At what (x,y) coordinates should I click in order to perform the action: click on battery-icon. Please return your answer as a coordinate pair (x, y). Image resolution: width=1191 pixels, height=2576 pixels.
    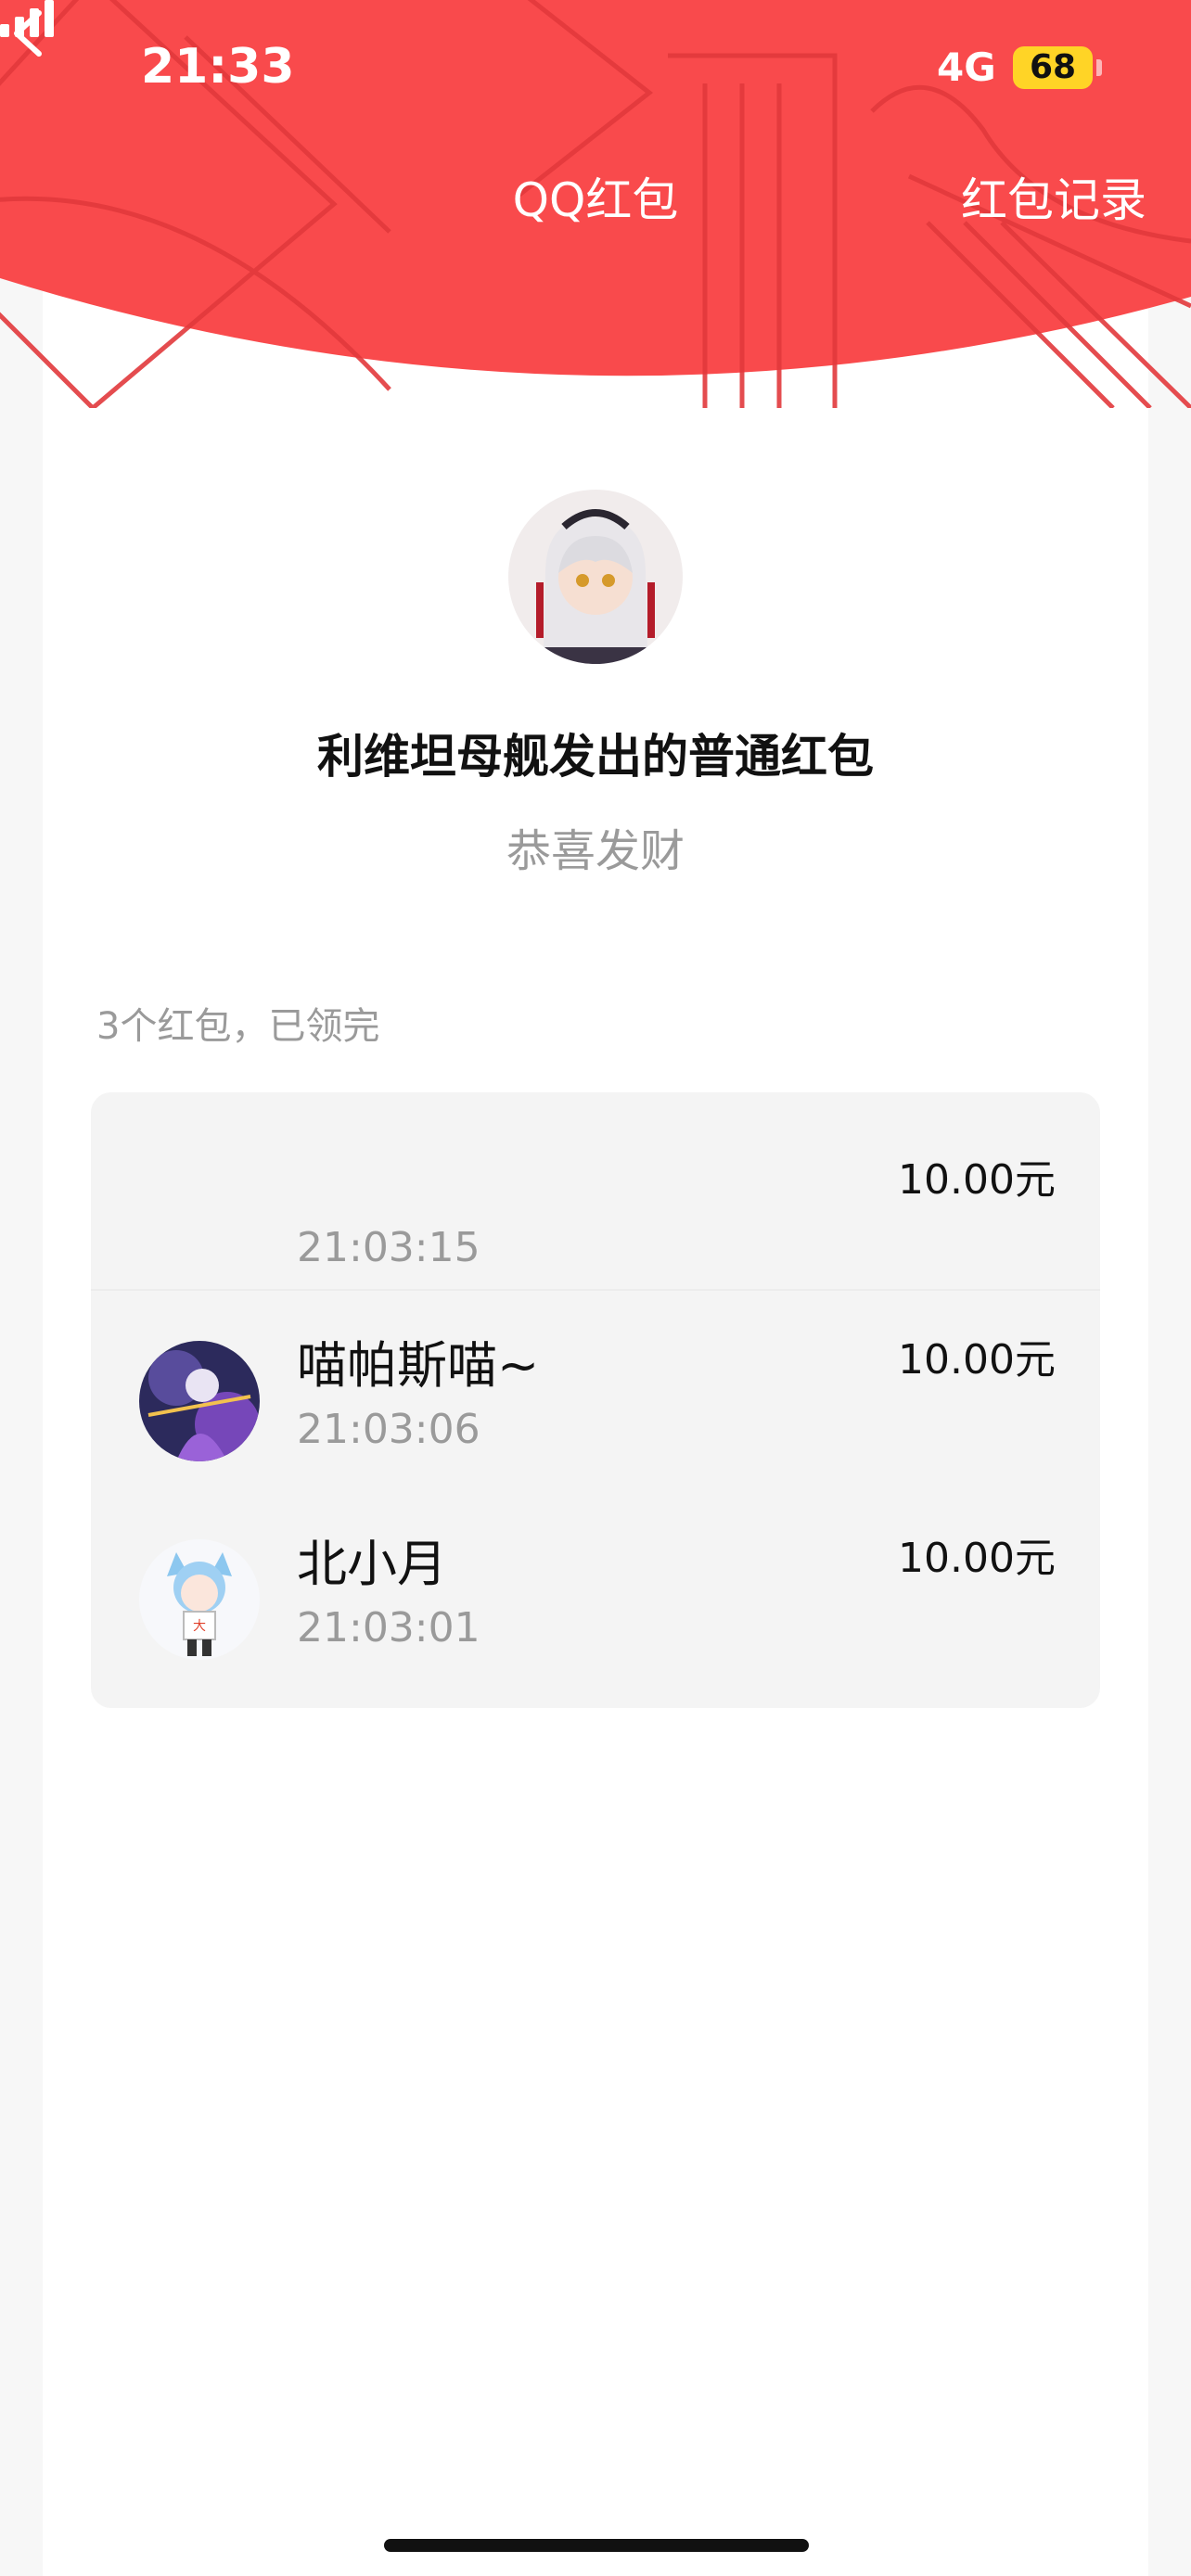
    Looking at the image, I should click on (1099, 67).